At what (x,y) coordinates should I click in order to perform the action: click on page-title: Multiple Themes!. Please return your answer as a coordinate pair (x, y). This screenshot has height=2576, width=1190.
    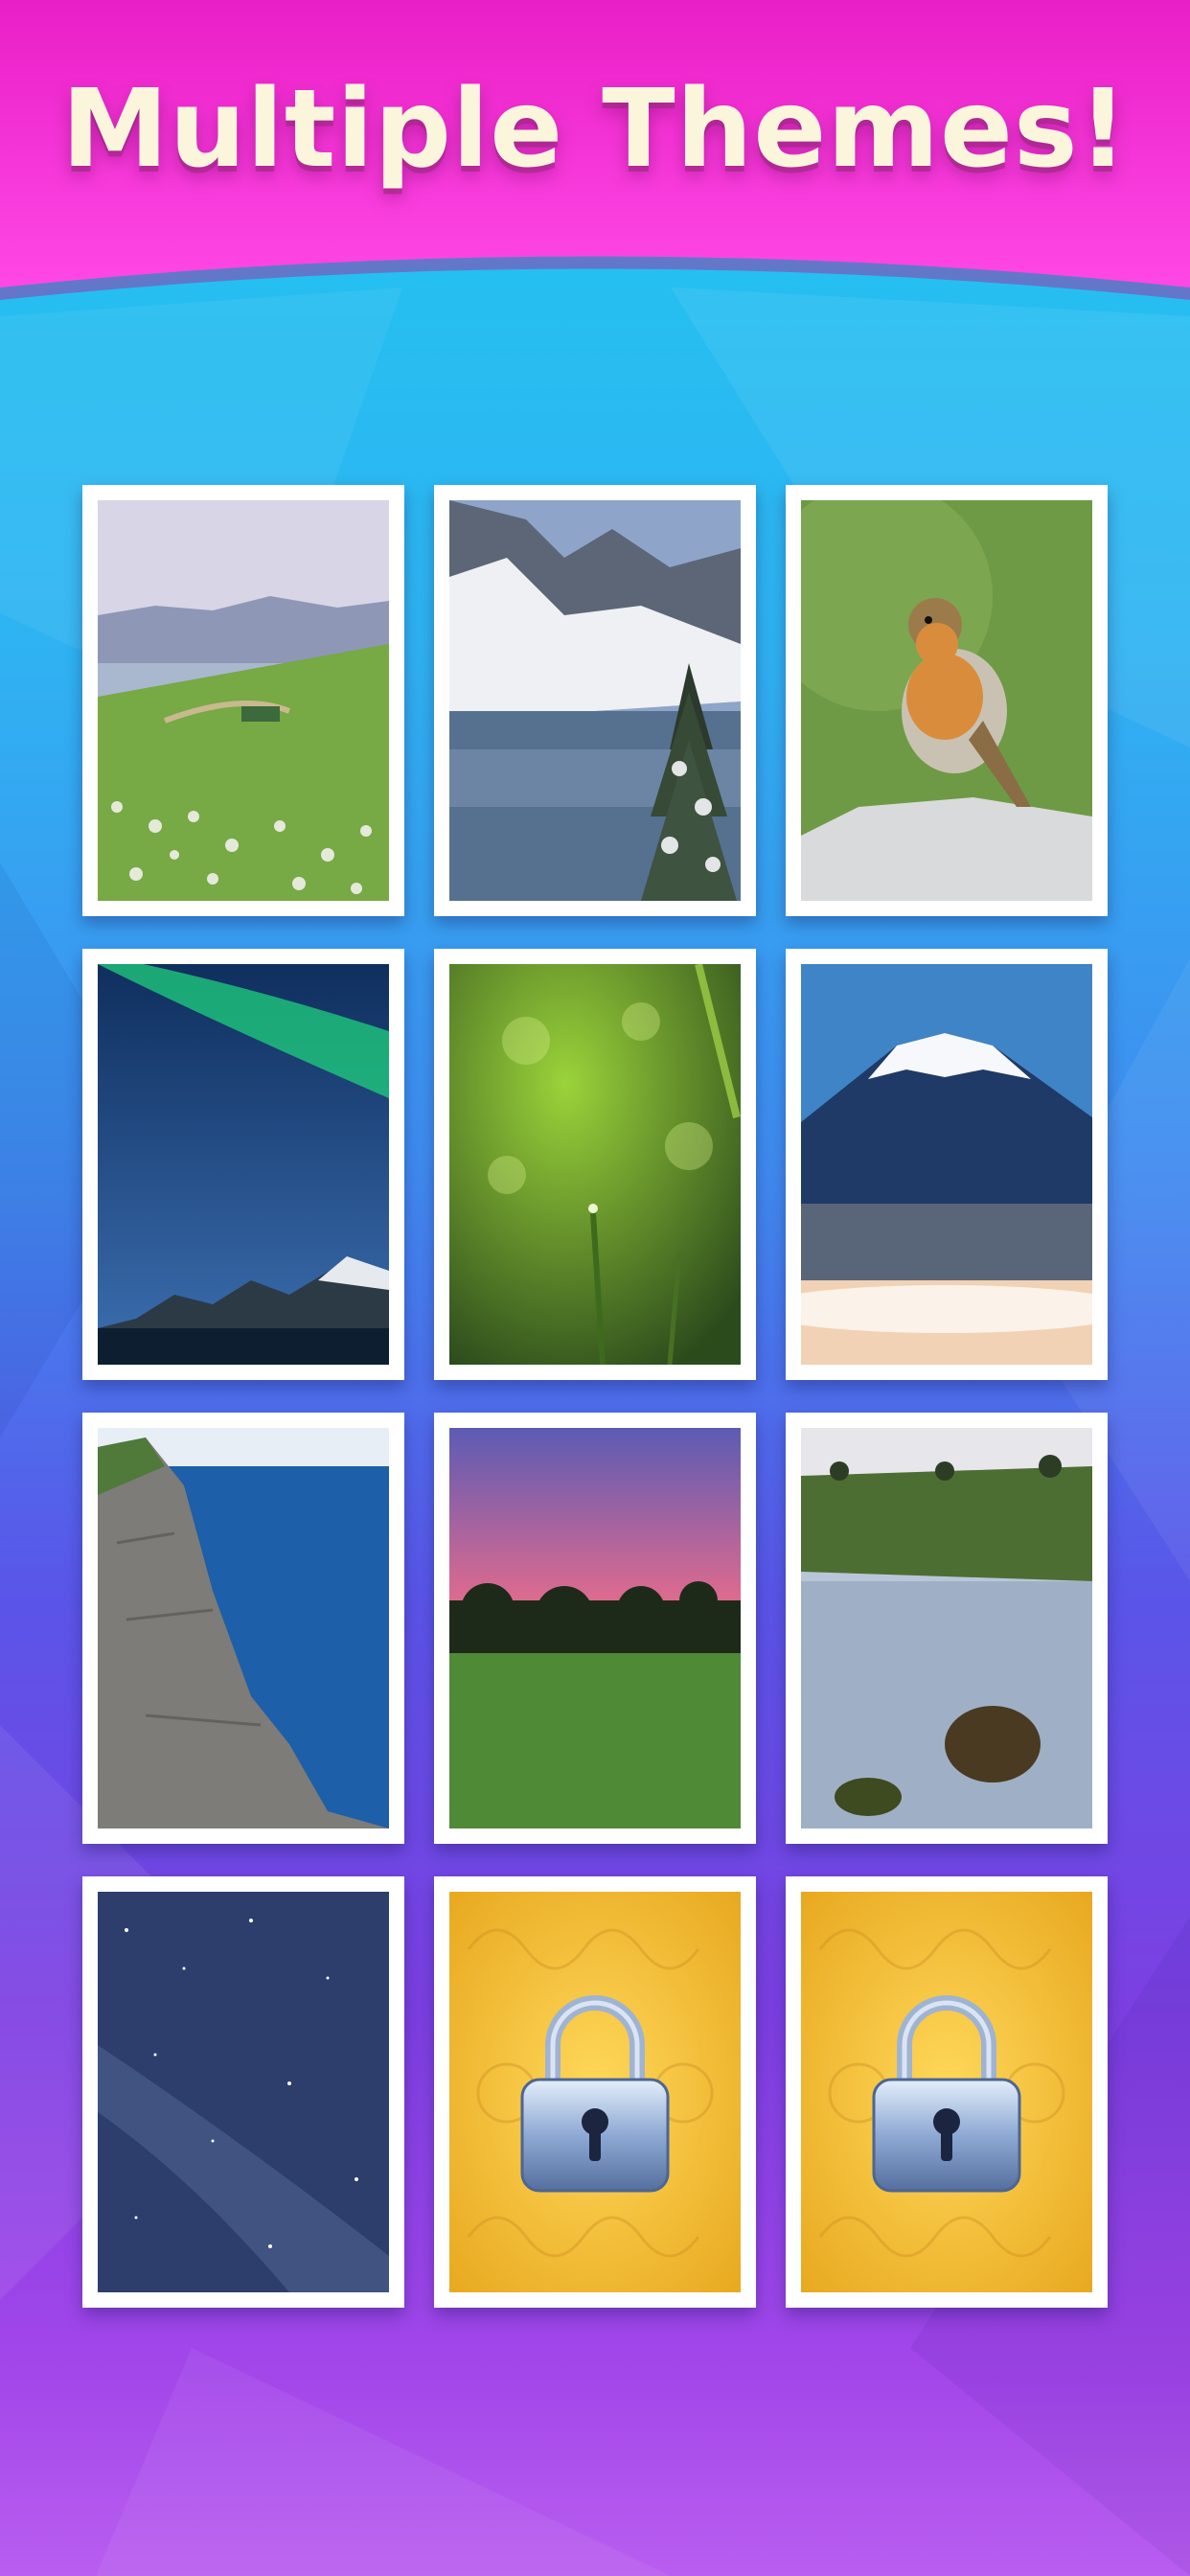
    Looking at the image, I should click on (595, 129).